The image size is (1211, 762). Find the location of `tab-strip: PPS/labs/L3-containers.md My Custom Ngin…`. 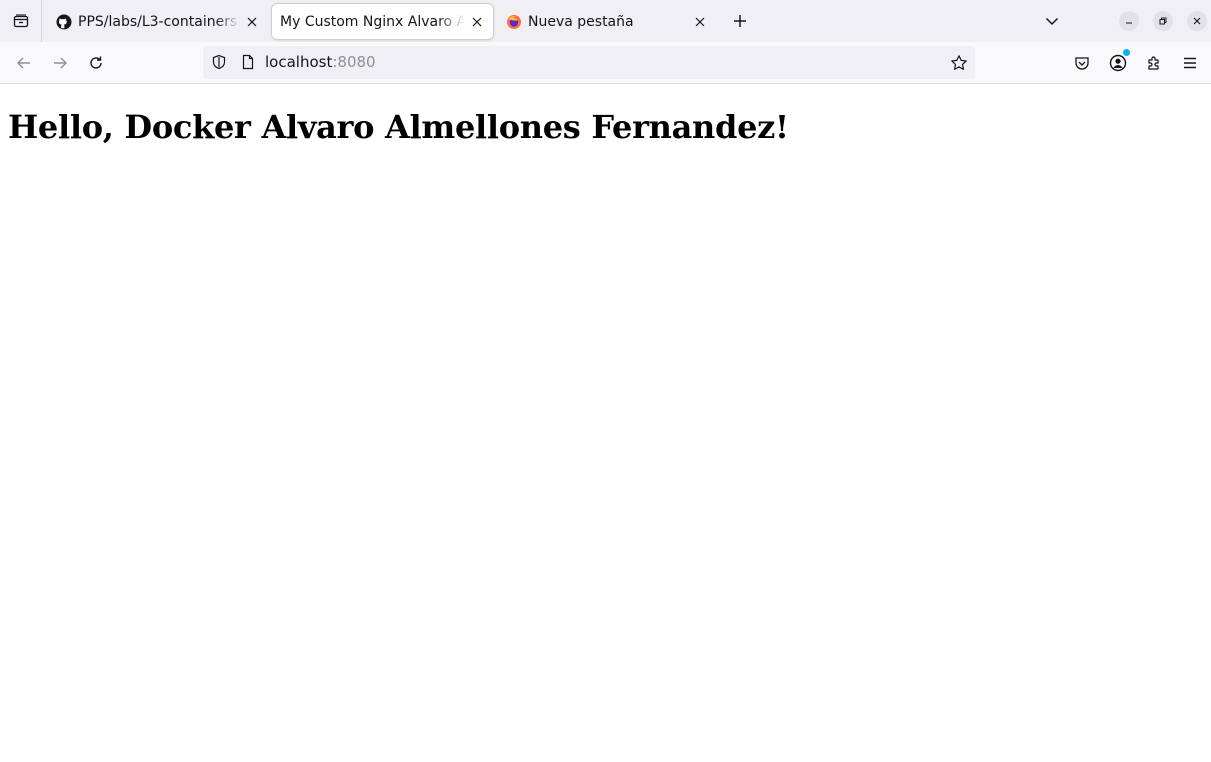

tab-strip: PPS/labs/L3-containers.md My Custom Ngin… is located at coordinates (605, 21).